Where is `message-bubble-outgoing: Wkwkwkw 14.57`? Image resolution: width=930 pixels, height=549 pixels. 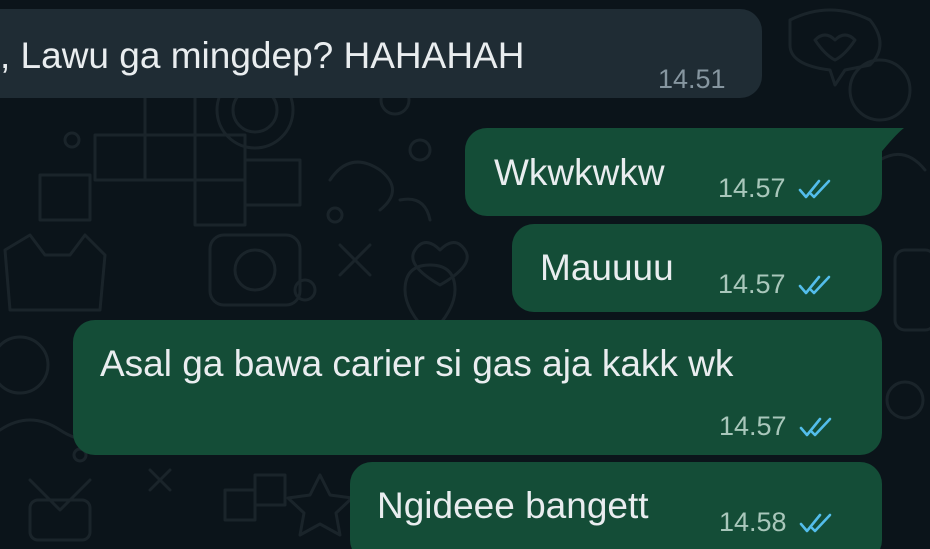 message-bubble-outgoing: Wkwkwkw 14.57 is located at coordinates (673, 172).